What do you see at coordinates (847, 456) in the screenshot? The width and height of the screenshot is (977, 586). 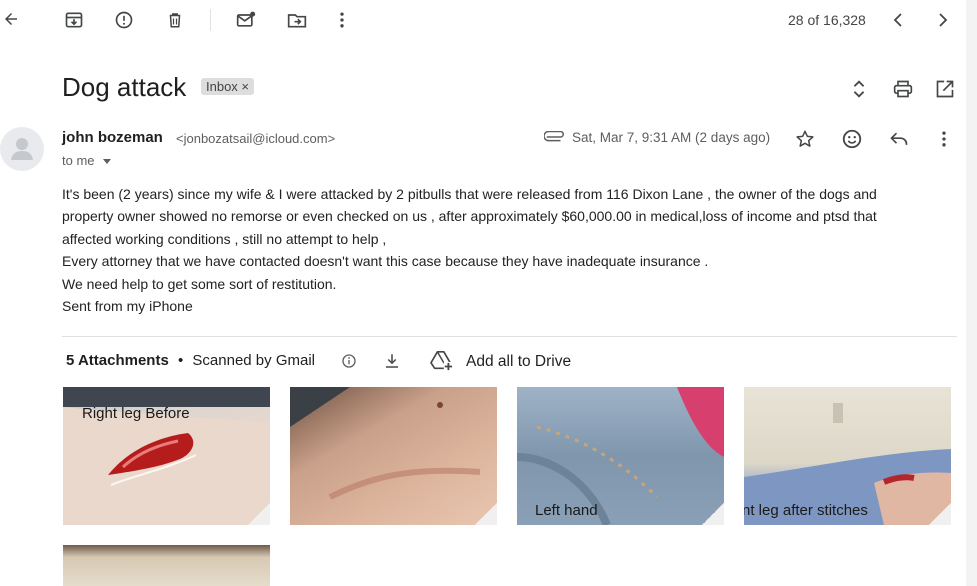 I see `attachment-thumbnail: nt leg after stitches` at bounding box center [847, 456].